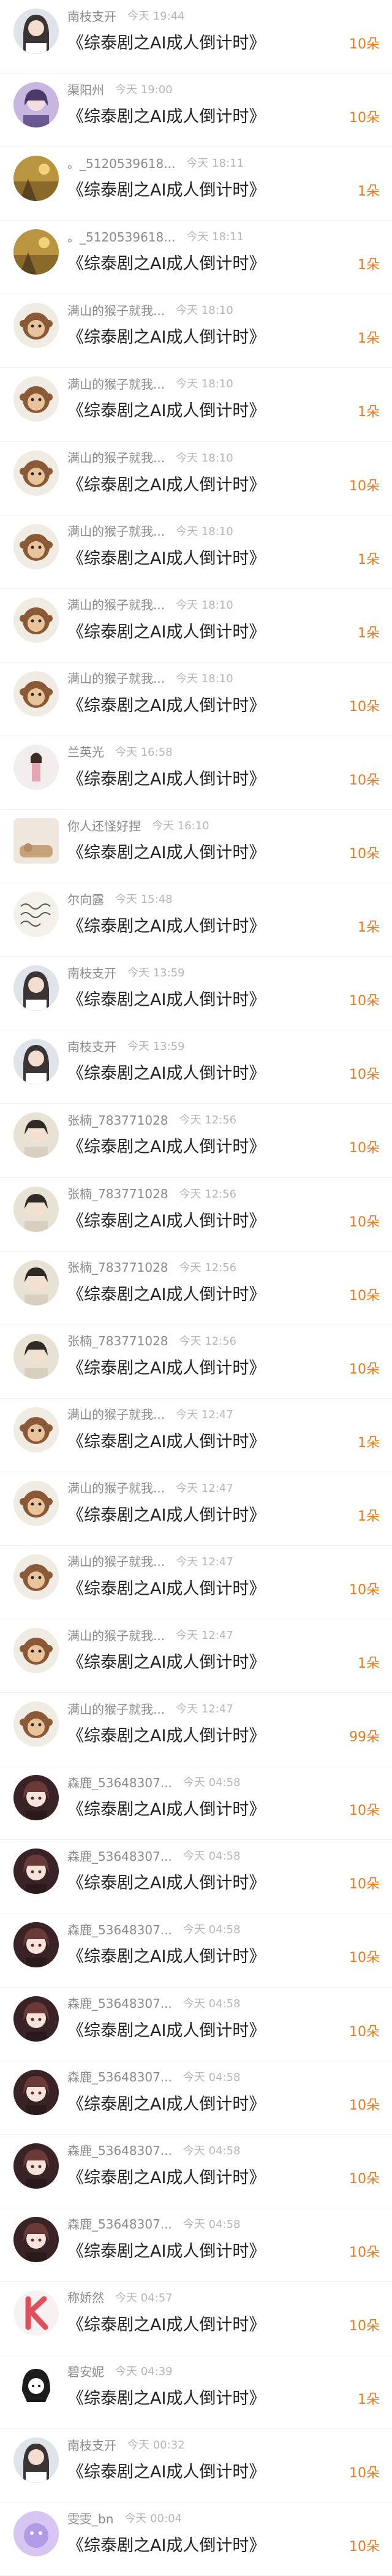 This screenshot has width=392, height=2576. I want to click on gift-record-row: 渠阳州 今天 19:00 《综泰剧之AI成人倒计时》 10朵, so click(196, 111).